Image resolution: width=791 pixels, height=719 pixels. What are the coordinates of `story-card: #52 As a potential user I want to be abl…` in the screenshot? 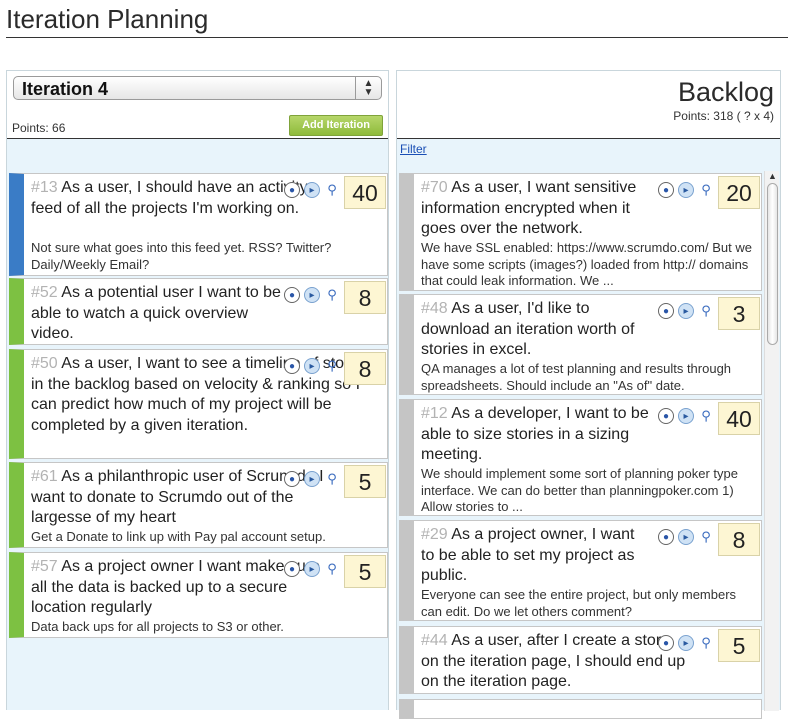 It's located at (198, 311).